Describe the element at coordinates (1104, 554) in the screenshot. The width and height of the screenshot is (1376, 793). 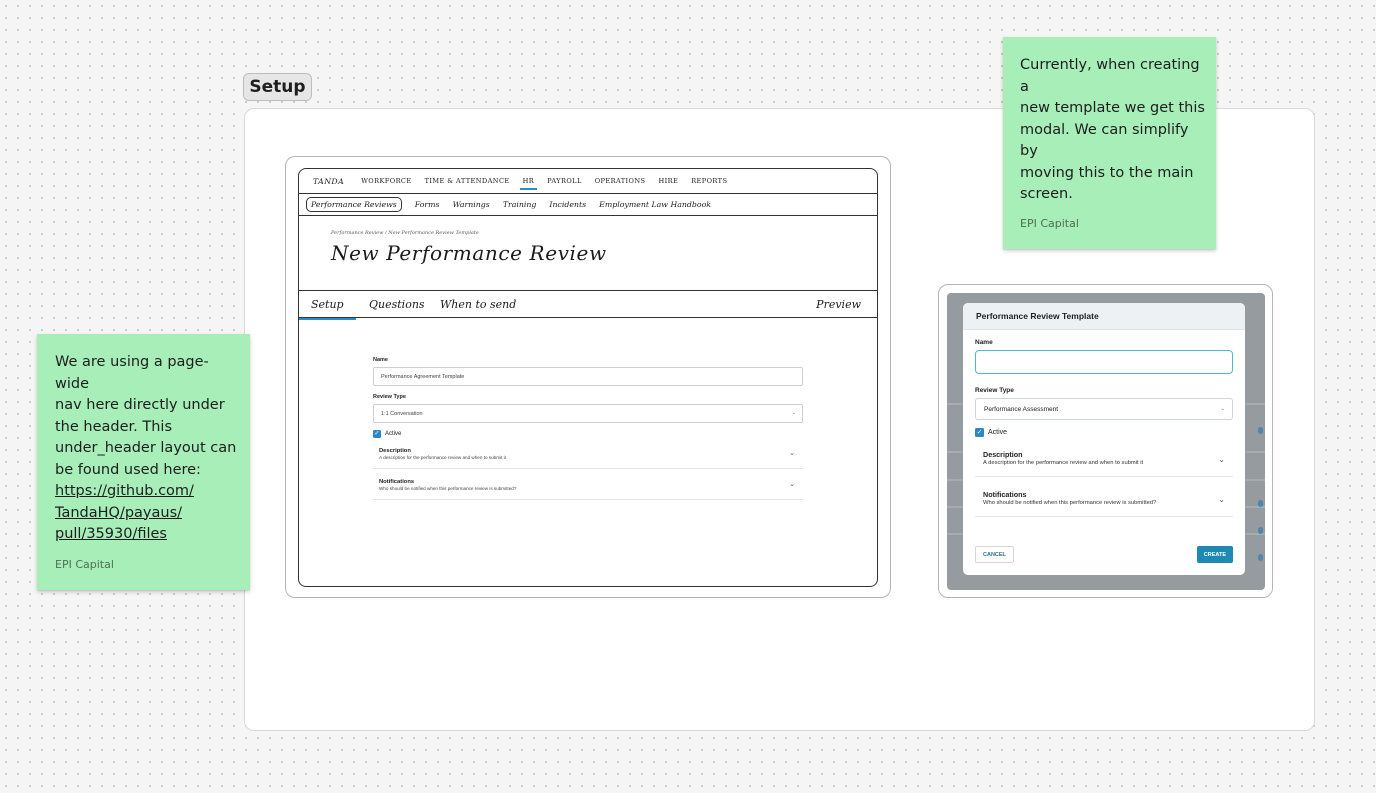
I see `modal-footer: CANCEL CREATE` at that location.